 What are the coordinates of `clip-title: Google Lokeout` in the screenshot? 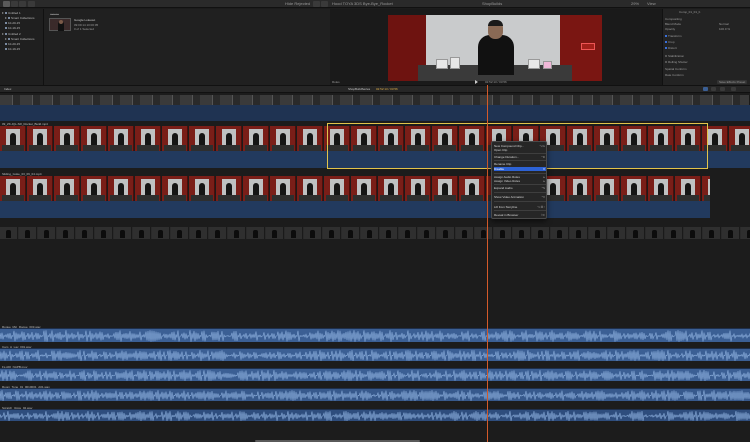 It's located at (85, 20).